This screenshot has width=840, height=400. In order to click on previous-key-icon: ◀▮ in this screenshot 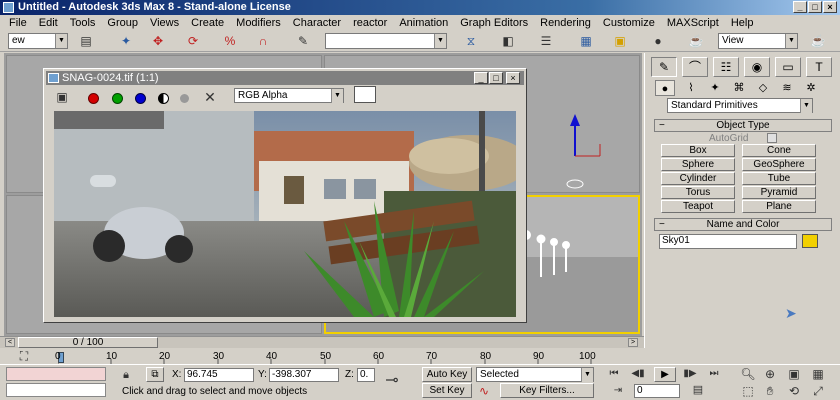, I will do `click(638, 374)`.